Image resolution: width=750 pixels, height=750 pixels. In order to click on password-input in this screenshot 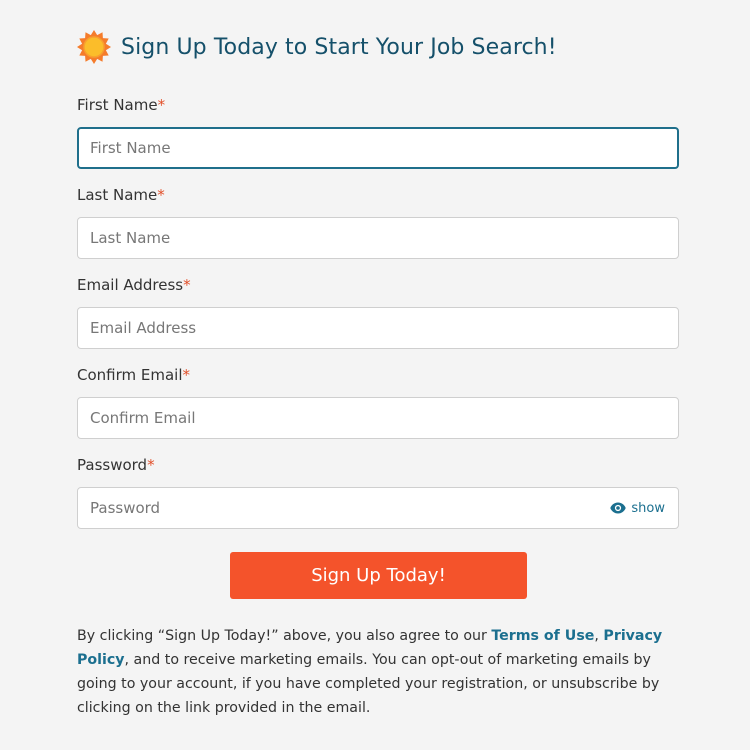, I will do `click(378, 508)`.